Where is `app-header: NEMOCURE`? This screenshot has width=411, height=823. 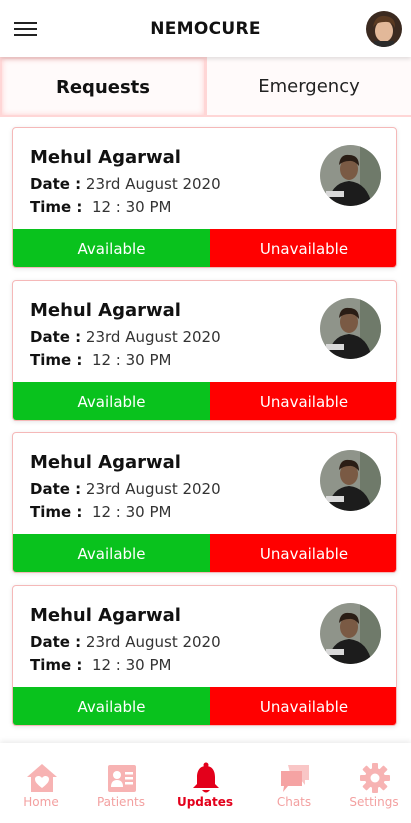
app-header: NEMOCURE is located at coordinates (205, 28).